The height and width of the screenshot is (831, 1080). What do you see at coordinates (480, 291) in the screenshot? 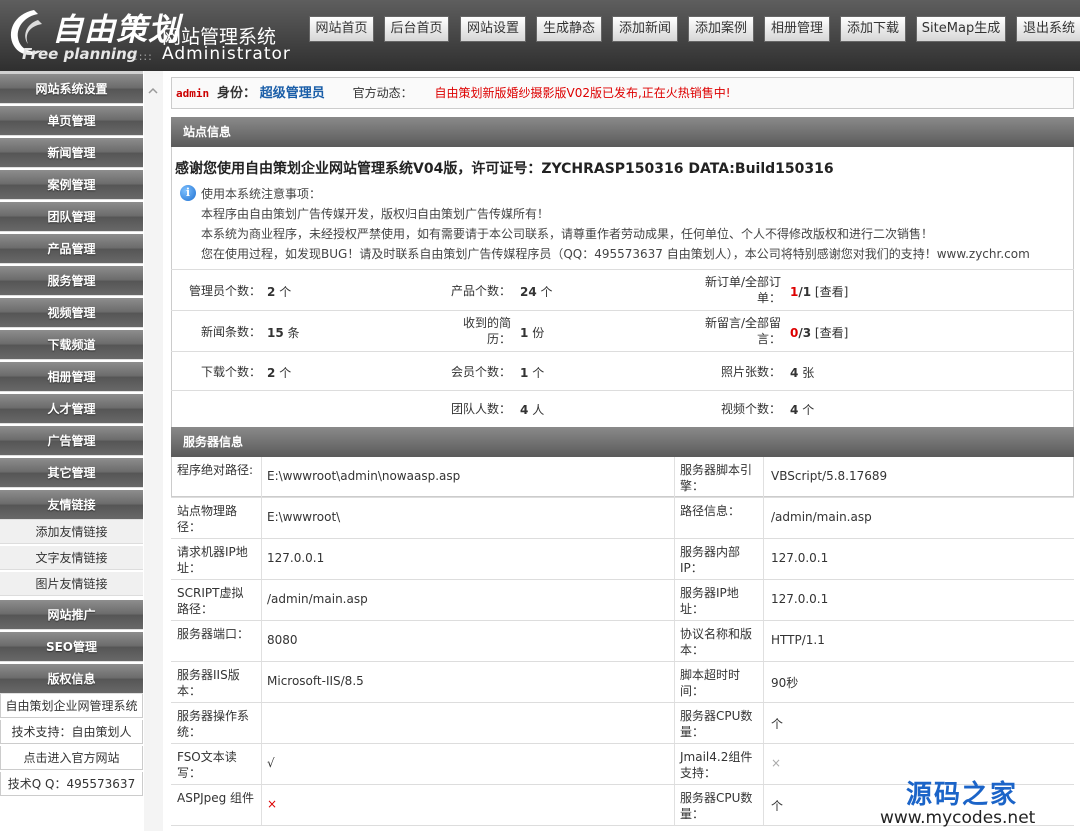
I see `product-count-label: 产品个数：` at bounding box center [480, 291].